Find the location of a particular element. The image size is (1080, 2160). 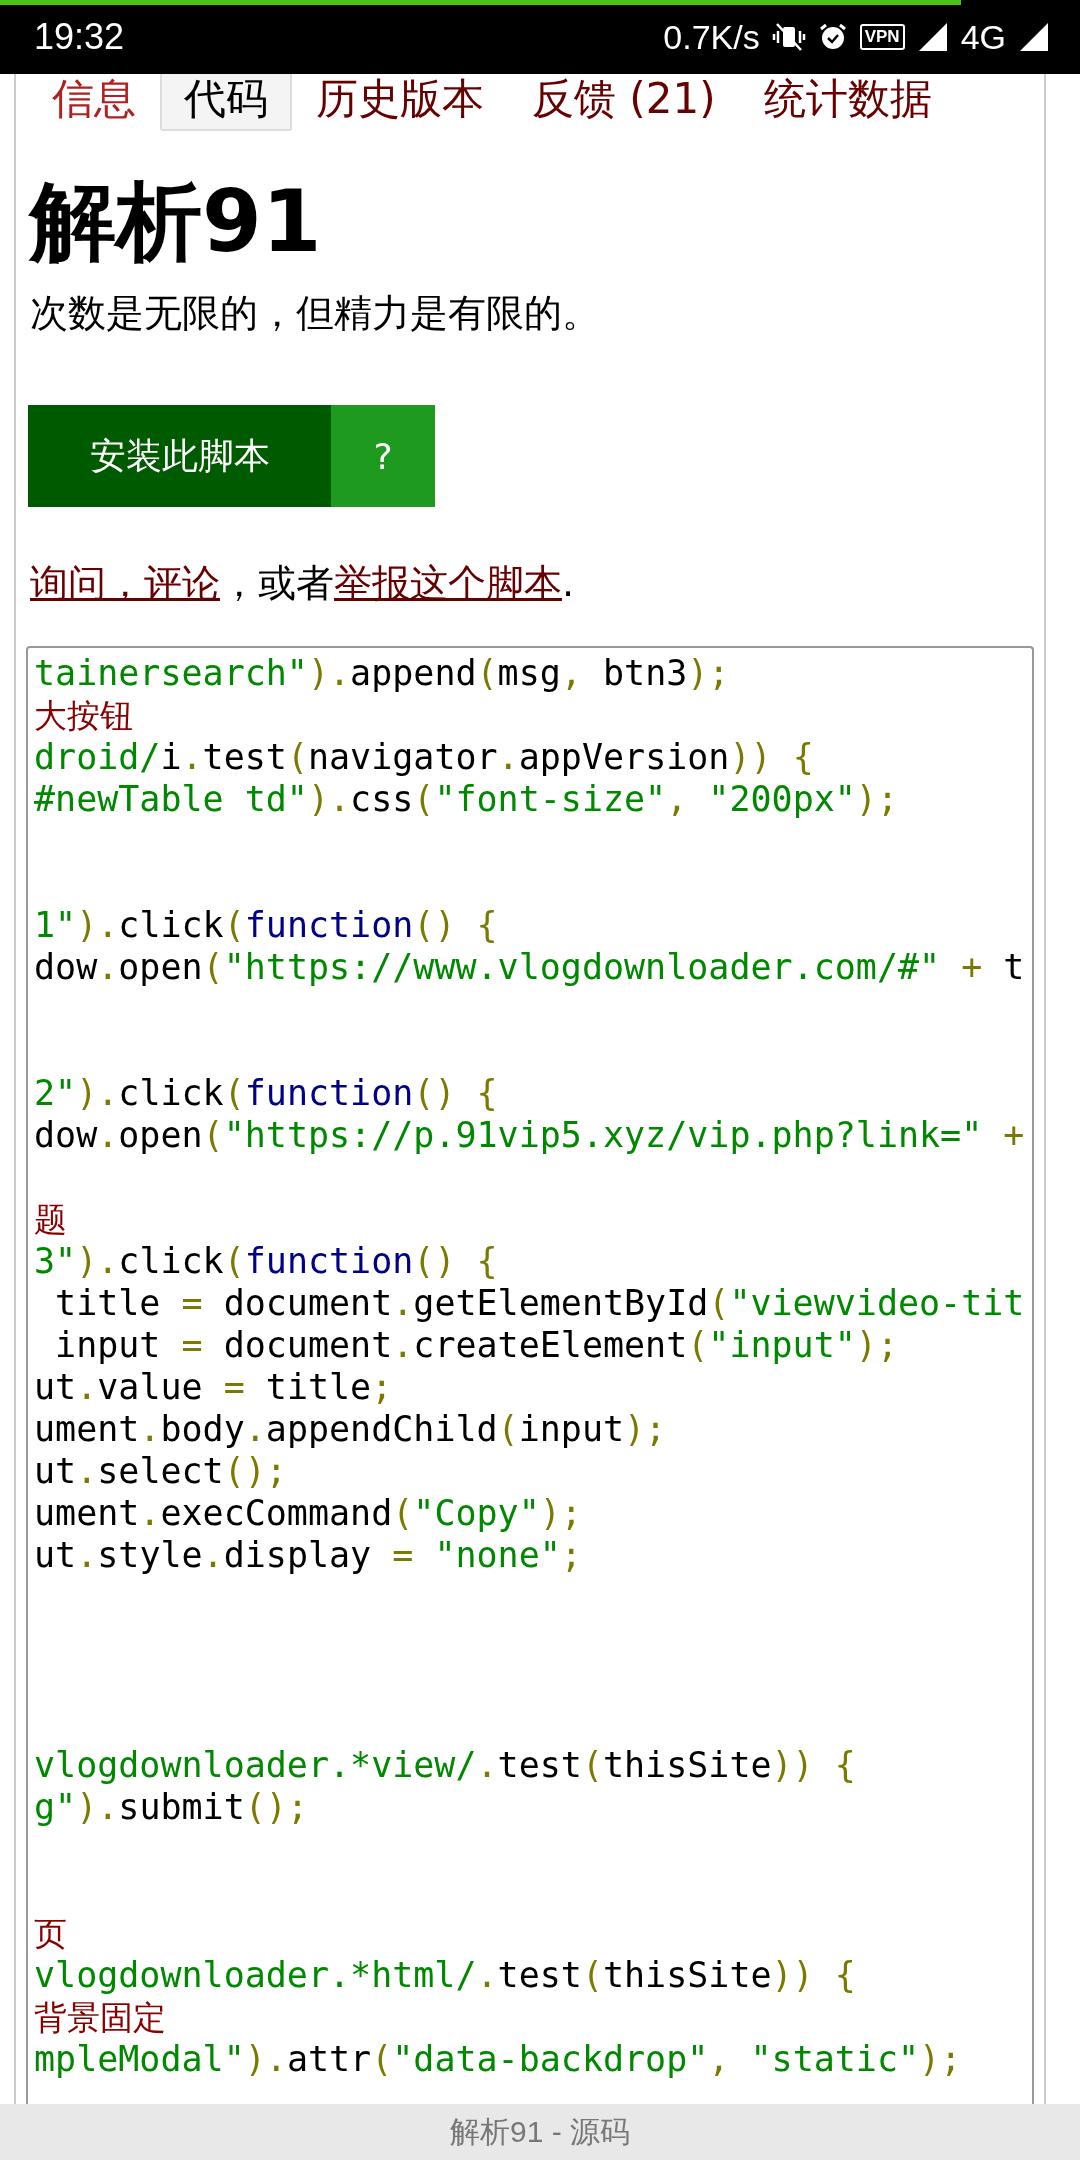

install-button: 安装此脚本 is located at coordinates (179, 456).